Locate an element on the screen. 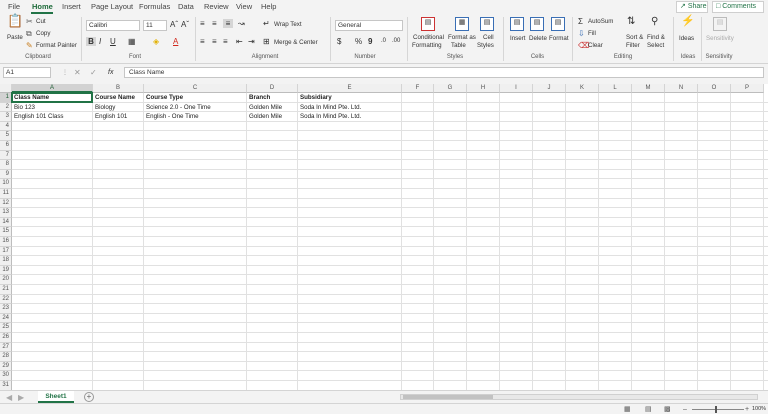 Image resolution: width=768 pixels, height=414 pixels. menu-file: File is located at coordinates (14, 6).